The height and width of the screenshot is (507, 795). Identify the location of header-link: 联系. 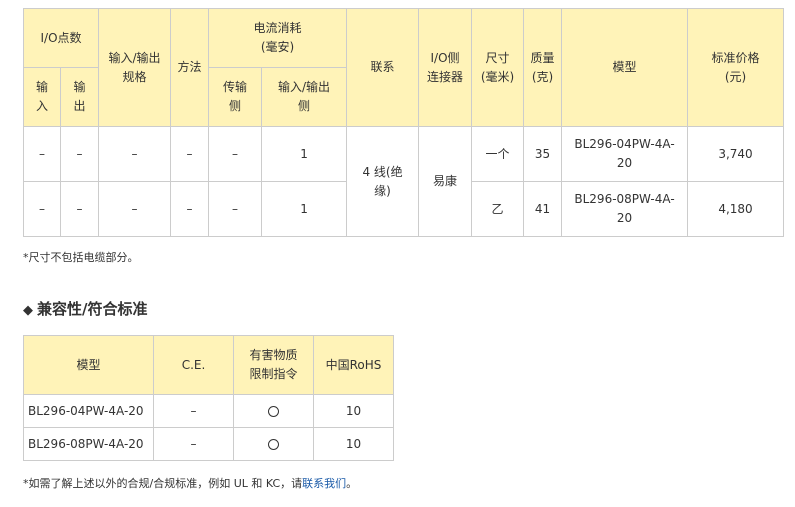
(383, 67).